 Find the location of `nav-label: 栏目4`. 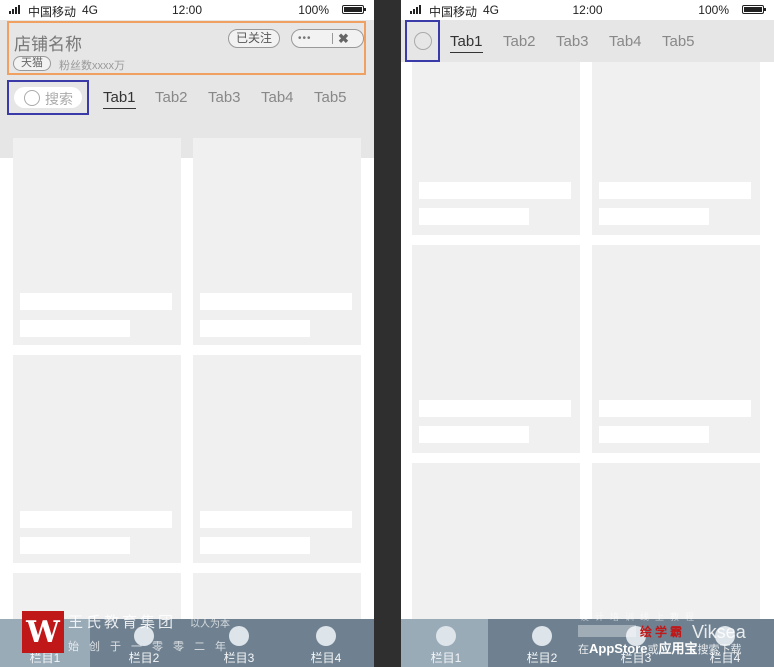

nav-label: 栏目4 is located at coordinates (326, 658).